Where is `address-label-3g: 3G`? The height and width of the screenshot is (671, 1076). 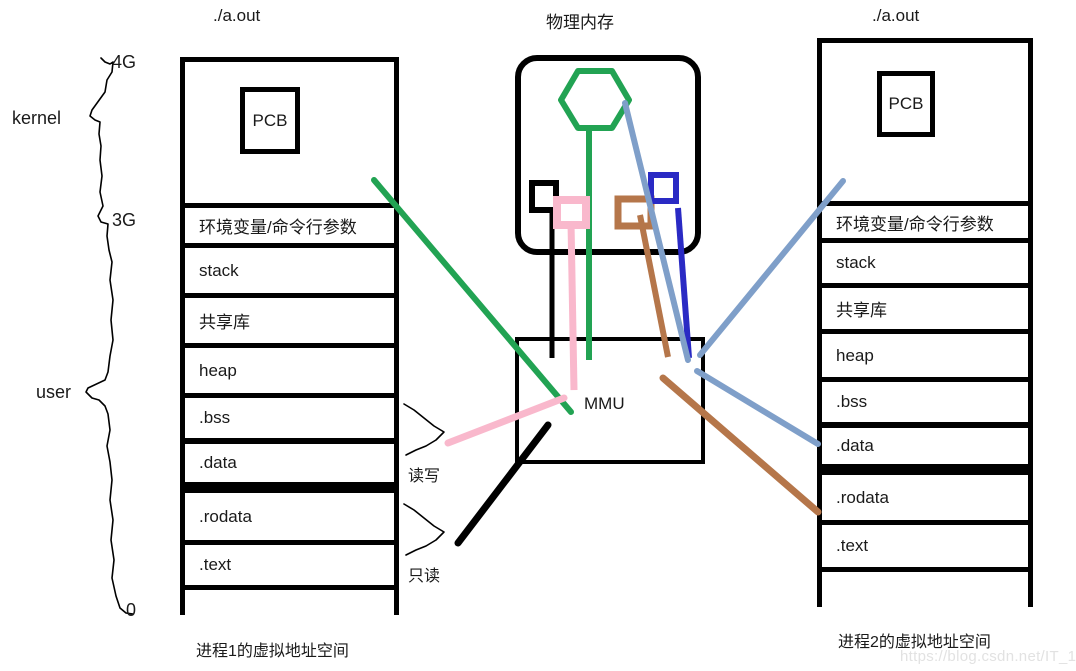 address-label-3g: 3G is located at coordinates (124, 220).